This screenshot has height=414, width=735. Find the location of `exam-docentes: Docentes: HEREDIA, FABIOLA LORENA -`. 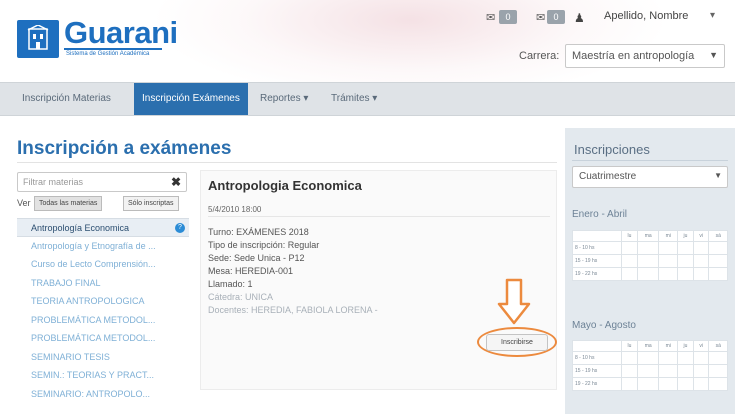

exam-docentes: Docentes: HEREDIA, FABIOLA LORENA - is located at coordinates (293, 310).